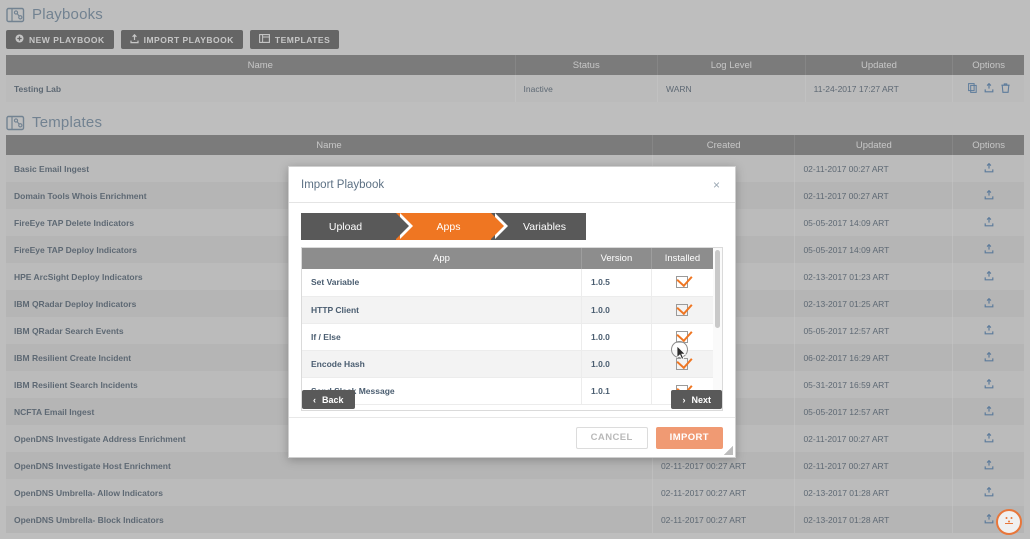 This screenshot has width=1030, height=539. What do you see at coordinates (442, 364) in the screenshot?
I see `app-name: Encode Hash` at bounding box center [442, 364].